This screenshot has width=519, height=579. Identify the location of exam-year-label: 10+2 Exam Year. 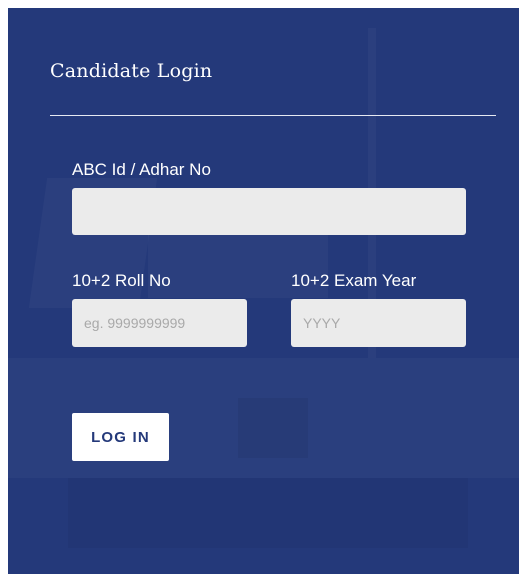
(354, 280).